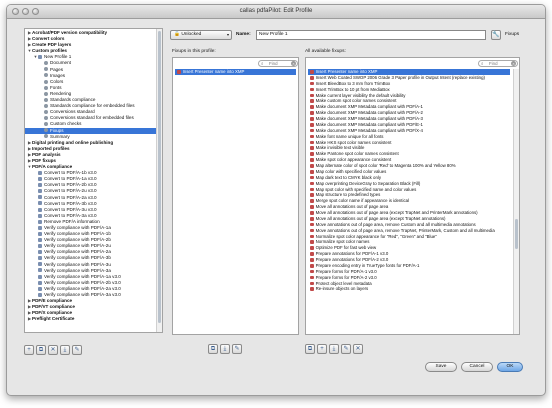  Describe the element at coordinates (201, 35) in the screenshot. I see `lock-status-select: 🔓 Unlocked ▾` at that location.